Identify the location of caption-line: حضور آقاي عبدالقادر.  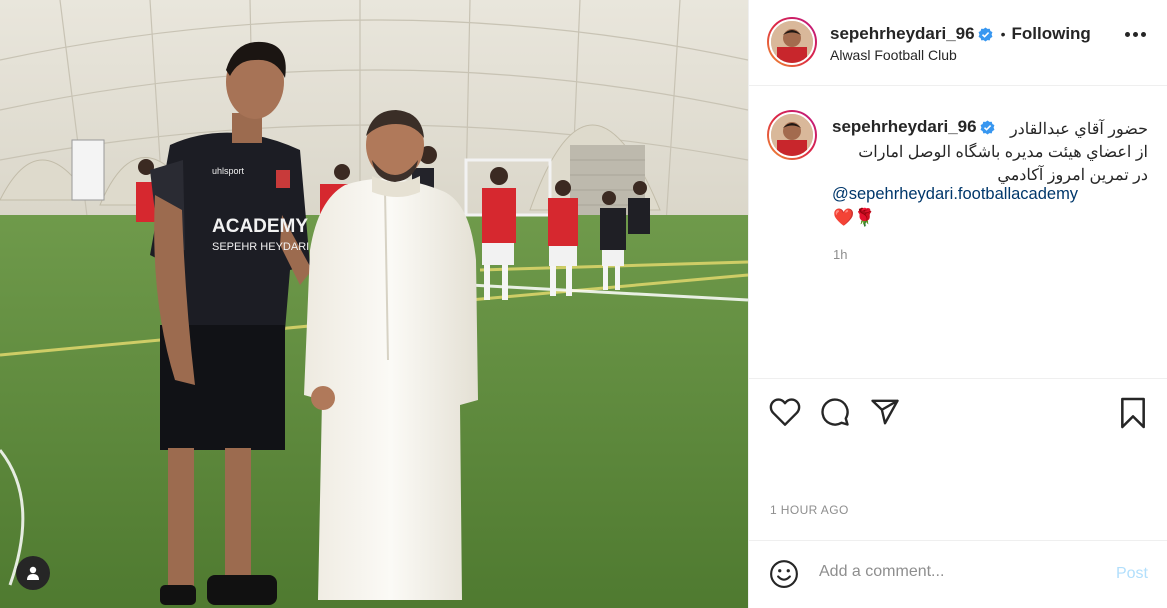
(1078, 129).